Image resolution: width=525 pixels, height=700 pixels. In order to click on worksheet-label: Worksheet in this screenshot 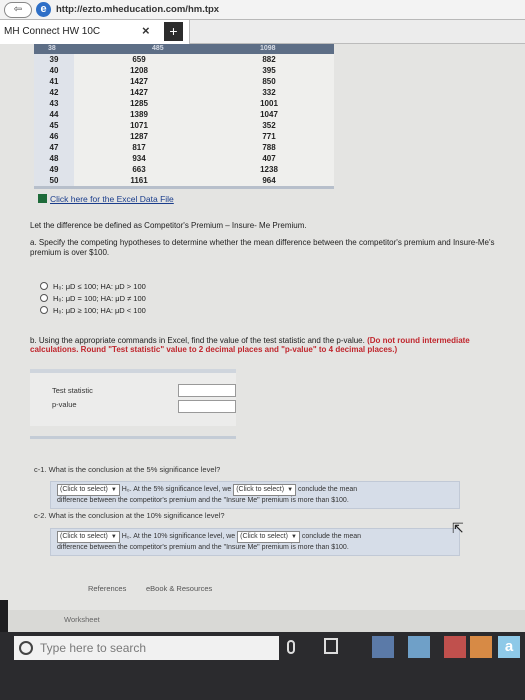, I will do `click(82, 619)`.